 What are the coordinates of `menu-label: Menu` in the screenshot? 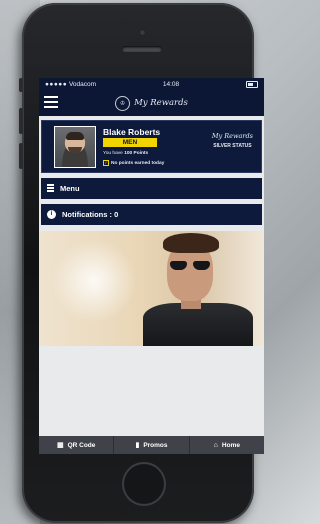 It's located at (70, 188).